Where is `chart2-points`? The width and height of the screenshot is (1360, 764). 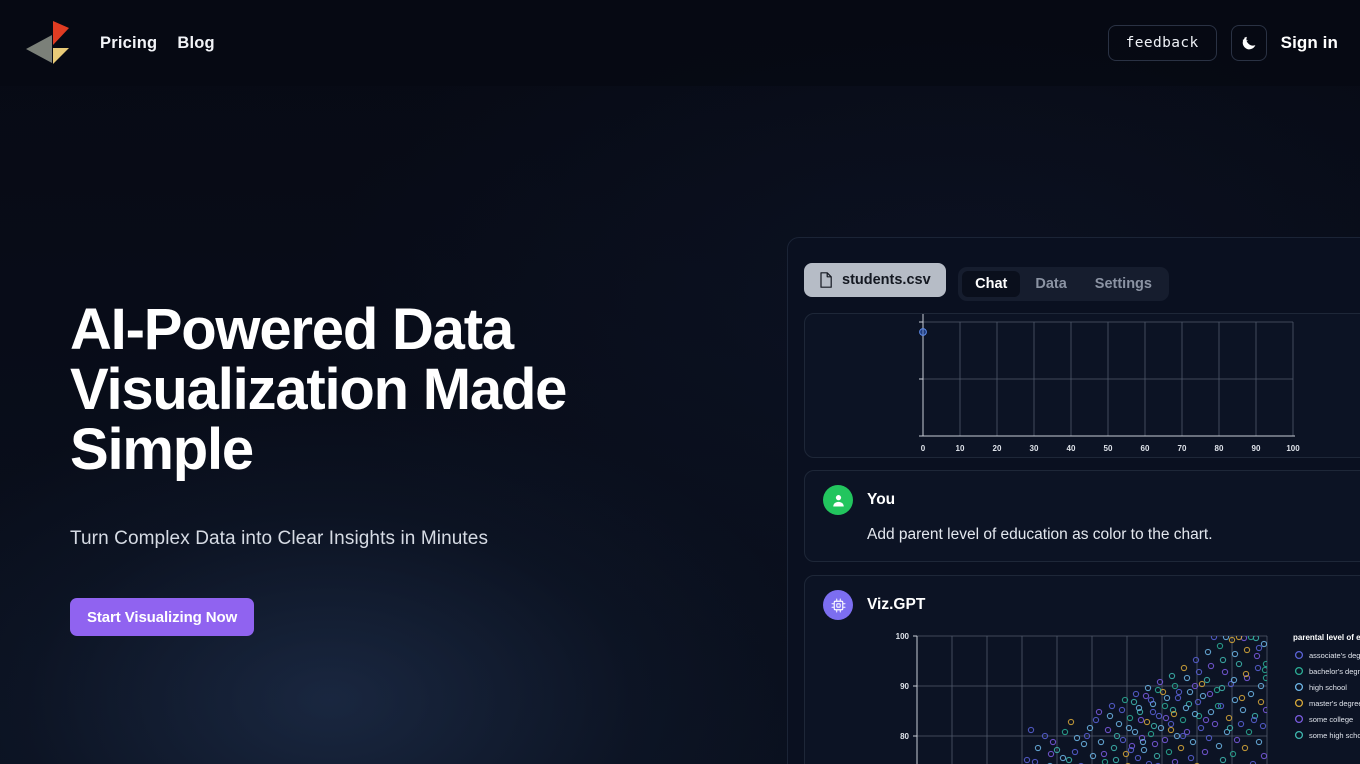
chart2-points is located at coordinates (1145, 700).